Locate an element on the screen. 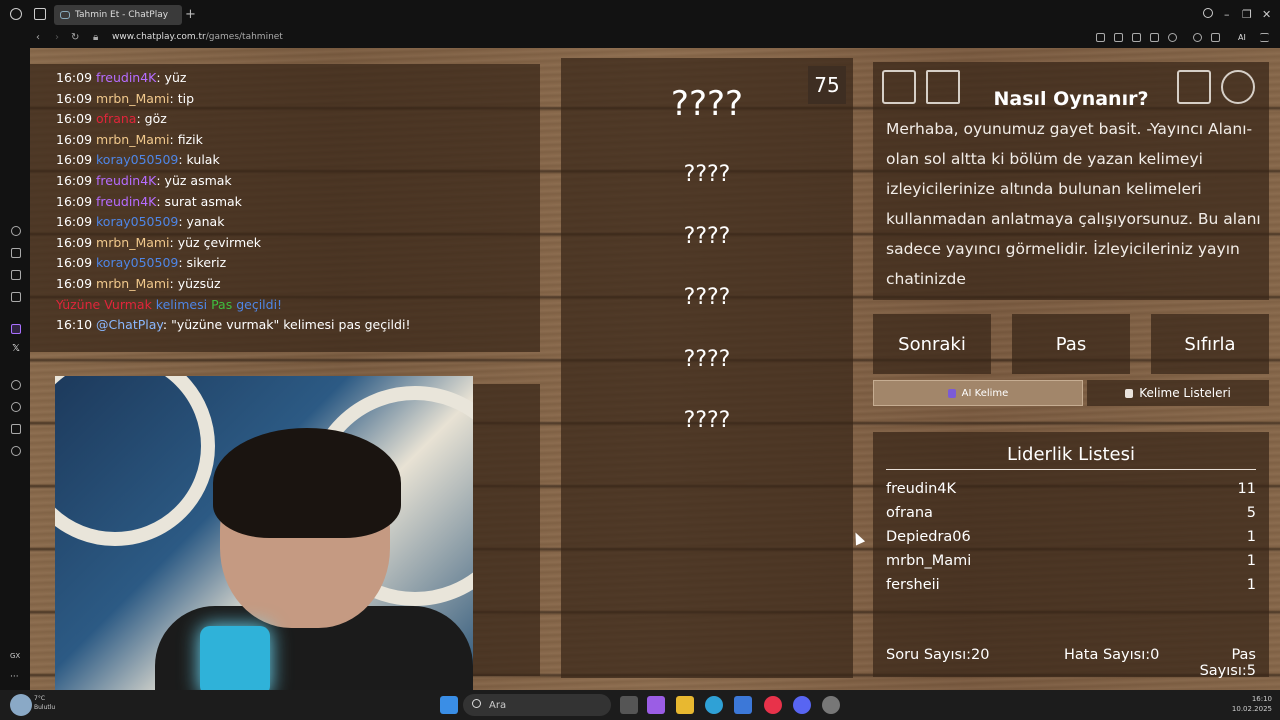 This screenshot has height=720, width=1280. reload-icon: ↻ is located at coordinates (75, 37).